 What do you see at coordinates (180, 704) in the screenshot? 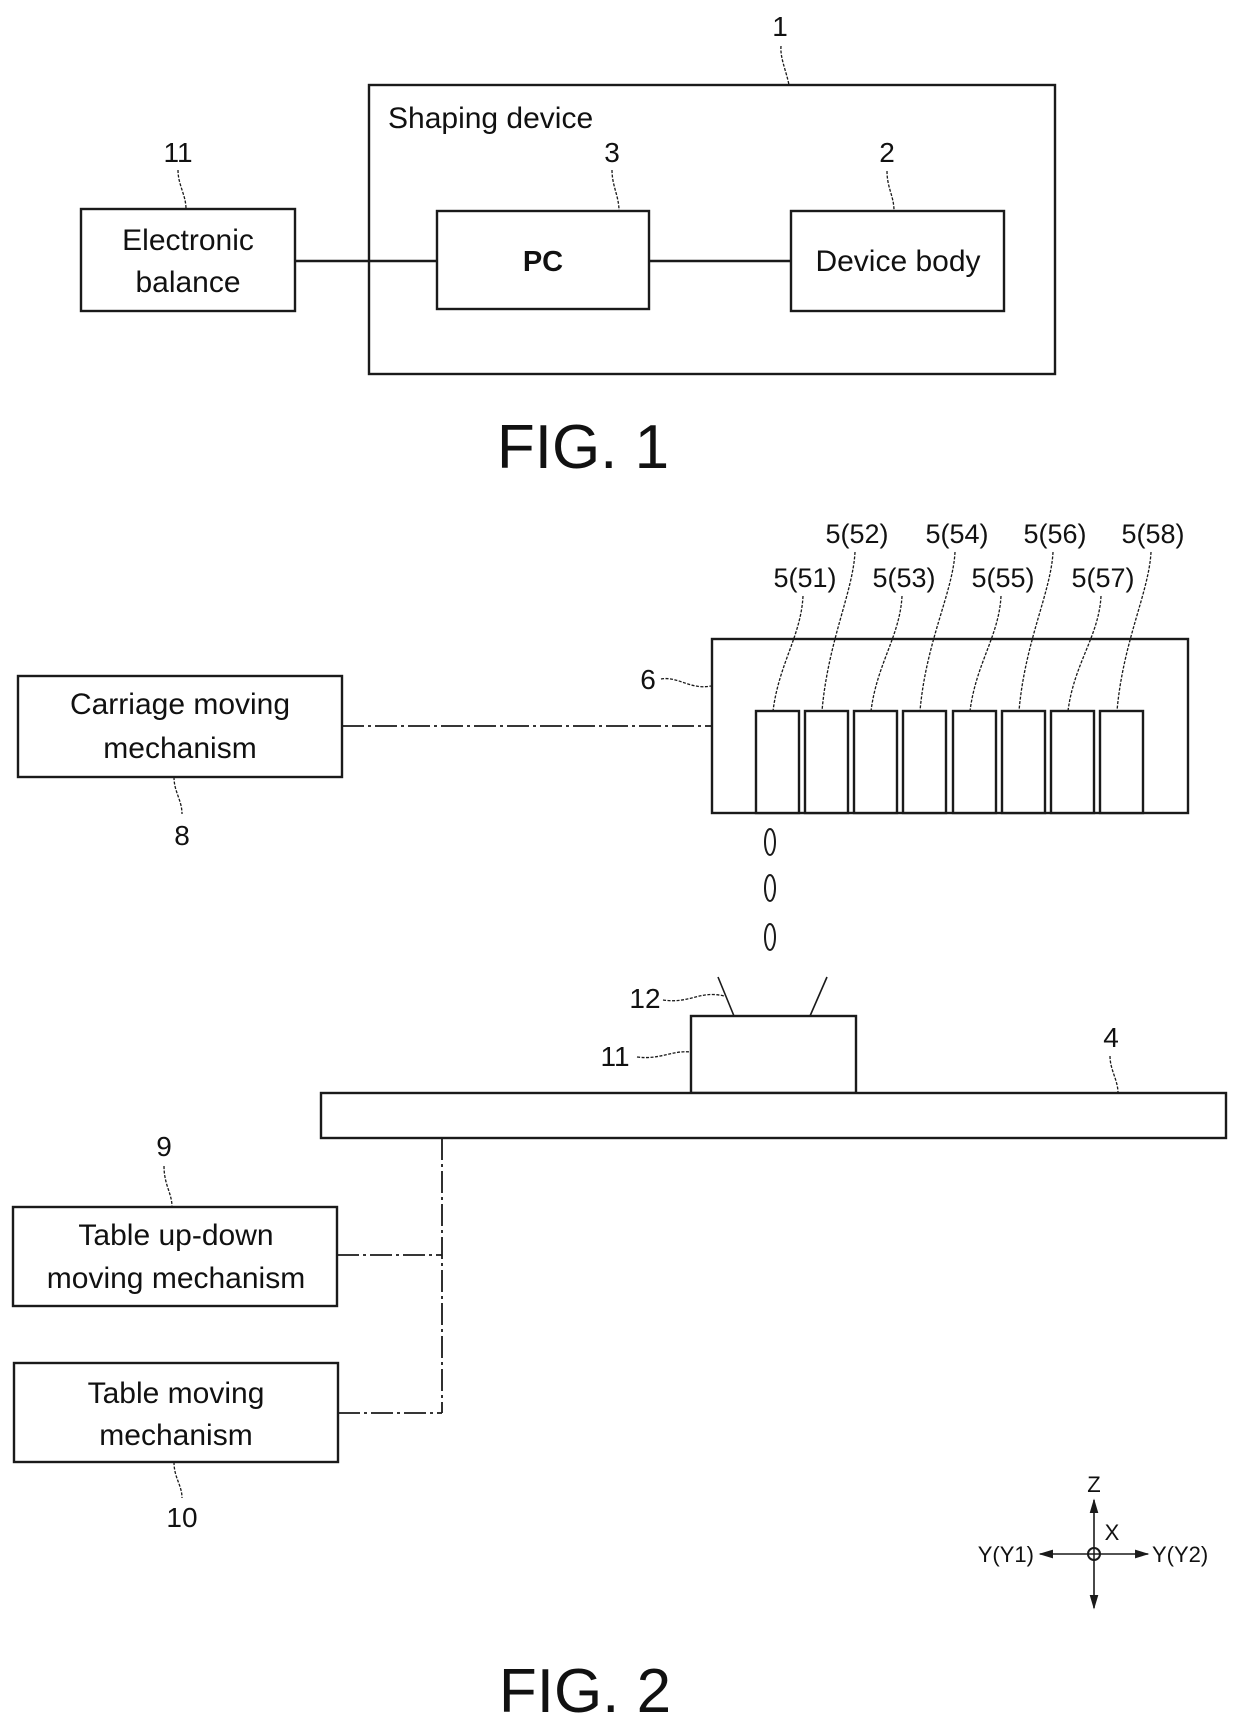
I see `carriage-moving-mechanism-line1: Carriage moving` at bounding box center [180, 704].